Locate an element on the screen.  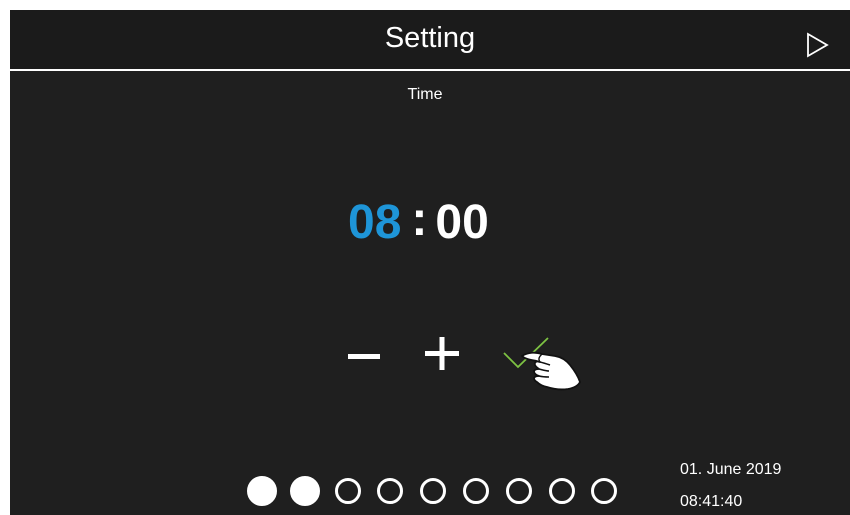
time-display: 08:00 is located at coordinates (418, 220).